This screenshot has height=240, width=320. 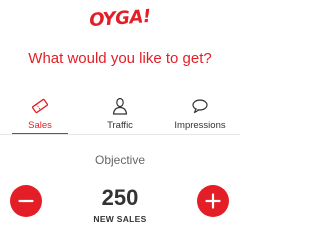 I want to click on page-heading: What would you like to get?, so click(x=120, y=58).